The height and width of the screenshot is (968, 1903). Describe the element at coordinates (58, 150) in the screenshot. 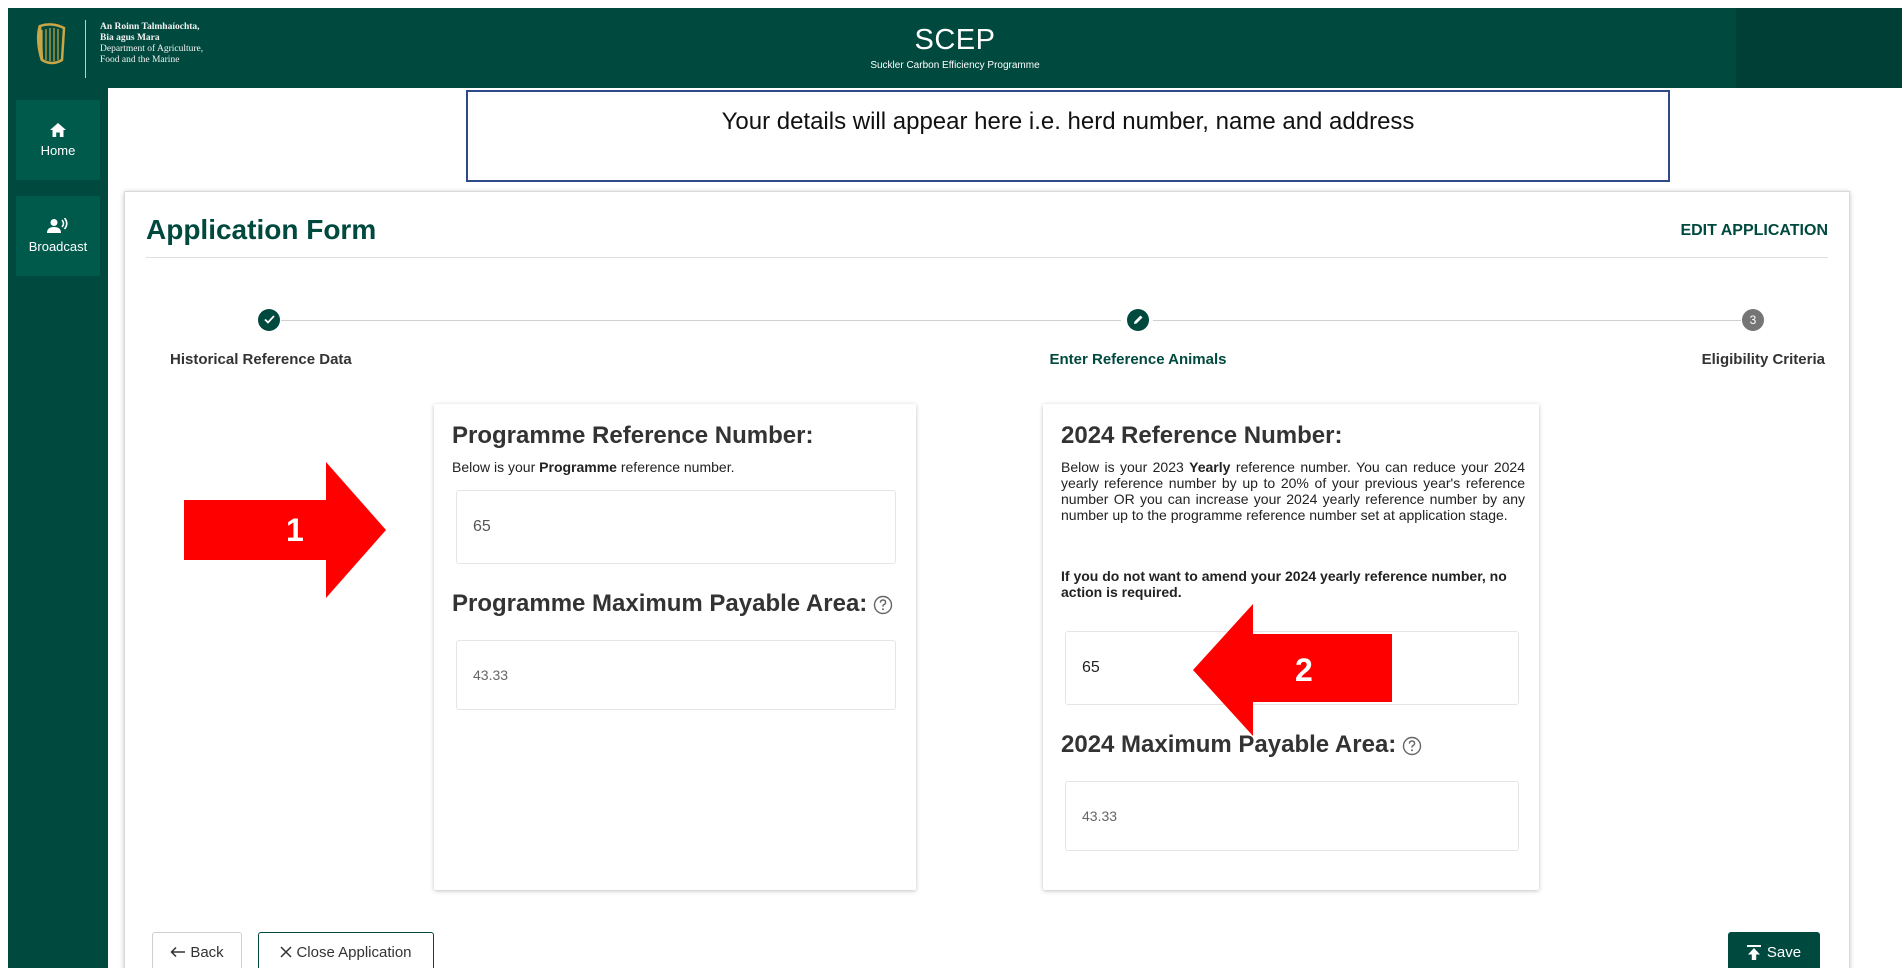

I see `nav-home-label: Home` at that location.